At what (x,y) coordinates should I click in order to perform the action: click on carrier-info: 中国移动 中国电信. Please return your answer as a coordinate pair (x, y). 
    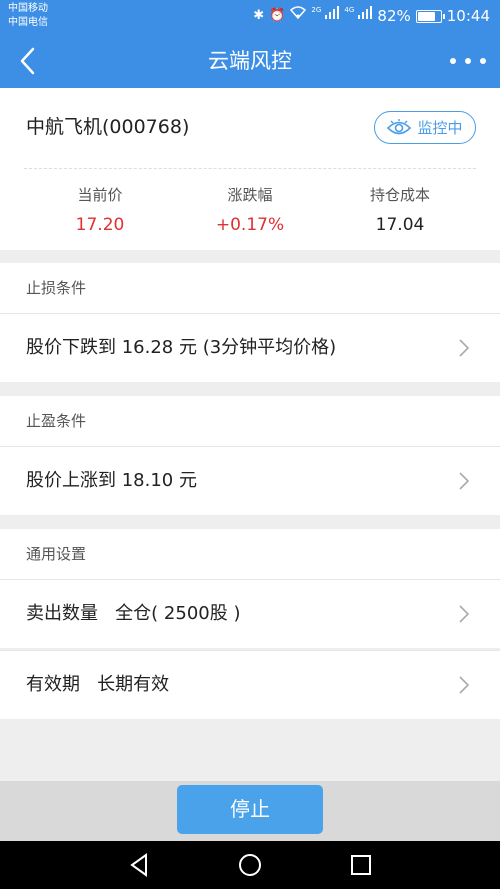
    Looking at the image, I should click on (28, 16).